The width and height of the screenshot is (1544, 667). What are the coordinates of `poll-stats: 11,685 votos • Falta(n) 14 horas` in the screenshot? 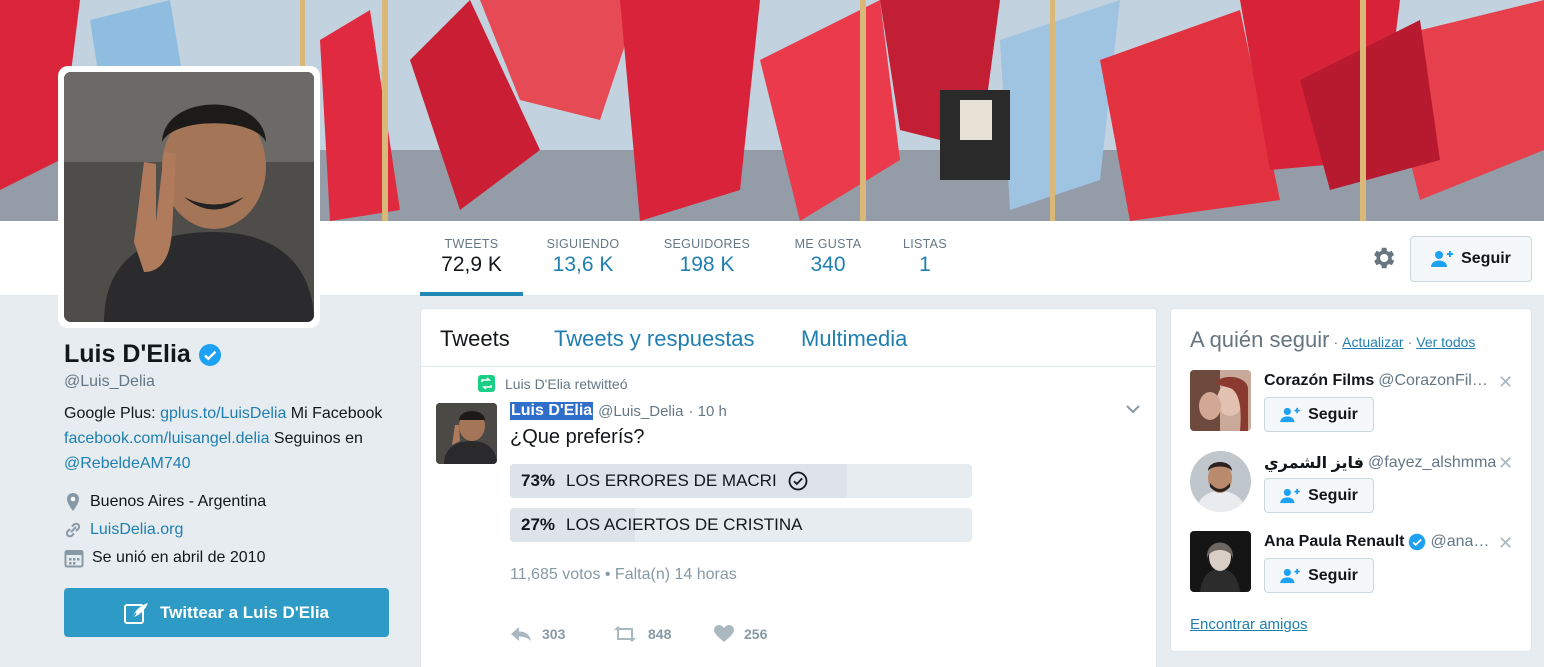 It's located at (623, 574).